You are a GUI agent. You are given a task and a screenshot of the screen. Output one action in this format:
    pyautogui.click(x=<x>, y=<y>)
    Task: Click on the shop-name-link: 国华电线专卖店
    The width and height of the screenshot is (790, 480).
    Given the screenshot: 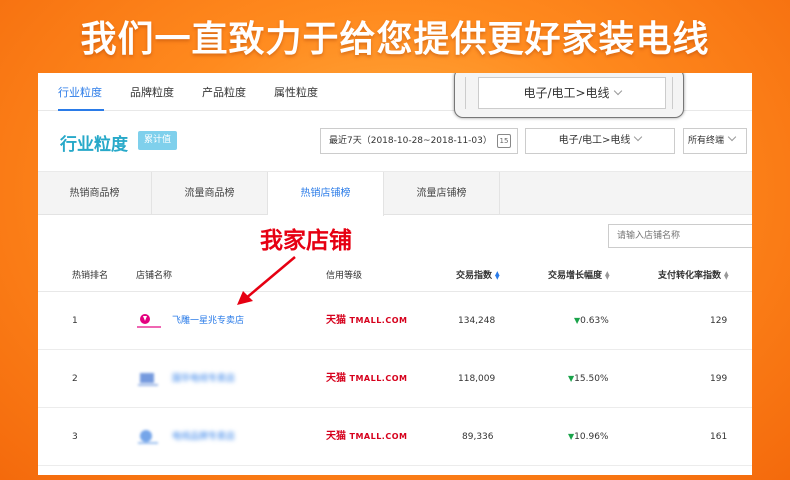 What is the action you would take?
    pyautogui.click(x=203, y=379)
    